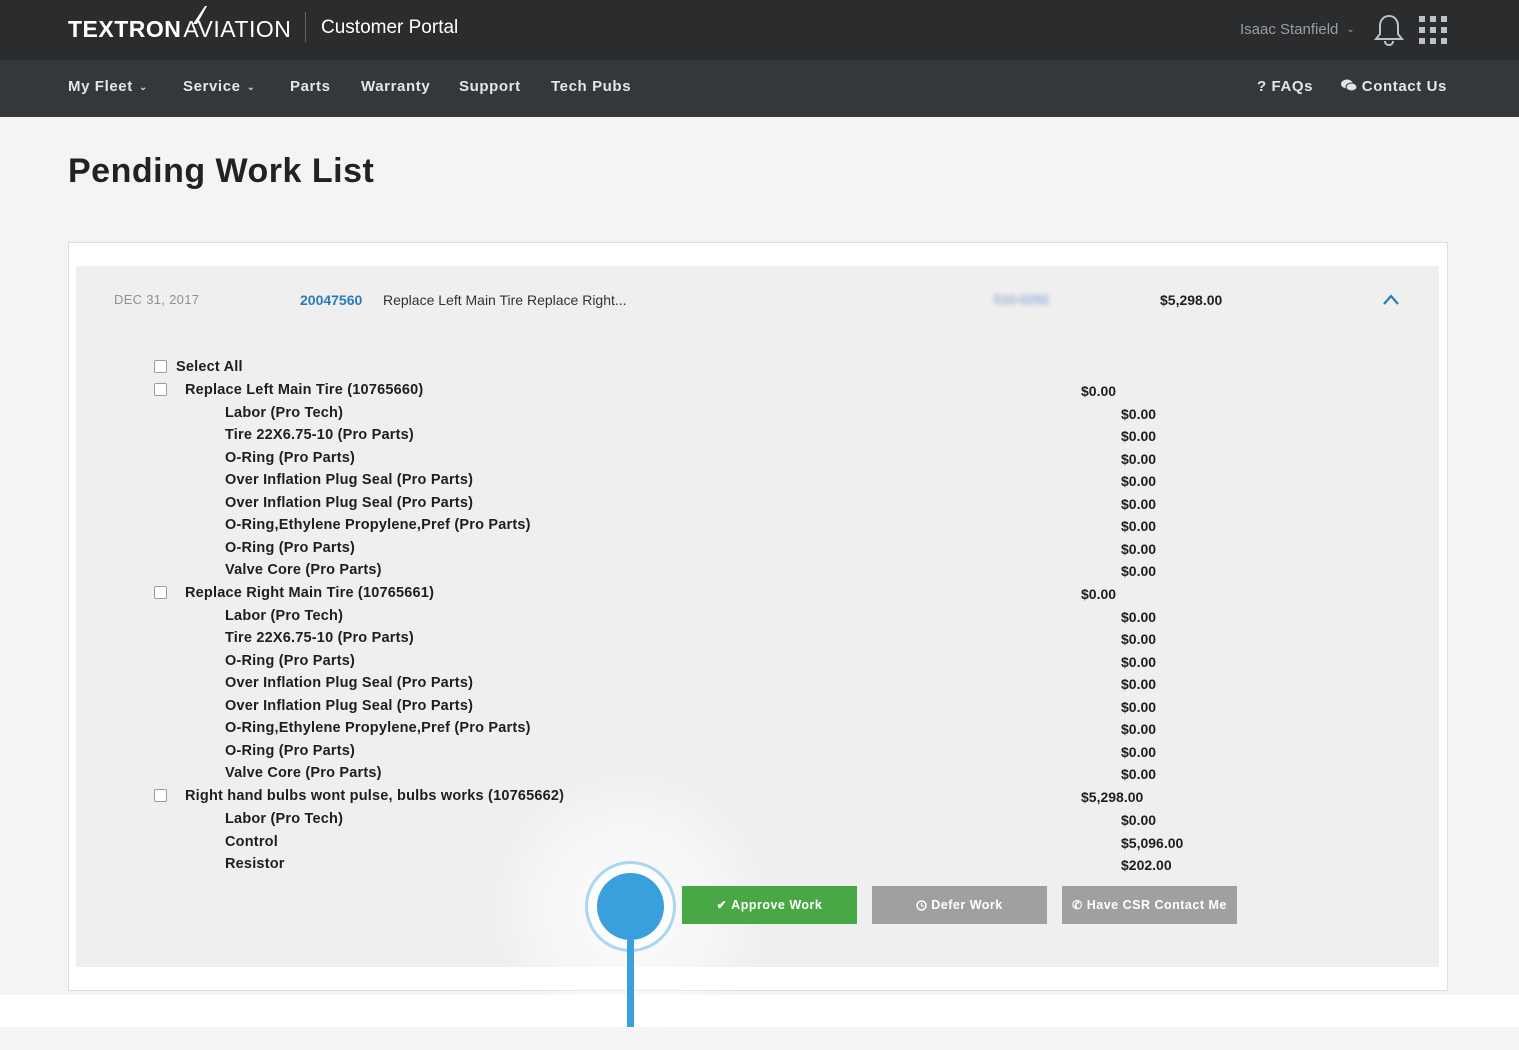 The width and height of the screenshot is (1519, 1050). Describe the element at coordinates (125, 28) in the screenshot. I see `logo-brand: TEXTRON` at that location.